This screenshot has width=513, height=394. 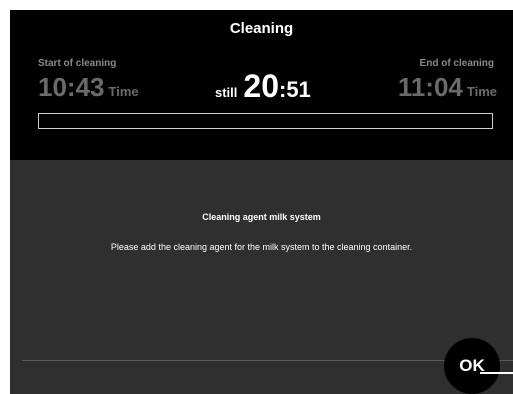 I want to click on remaining-prefix: still, so click(x=226, y=92).